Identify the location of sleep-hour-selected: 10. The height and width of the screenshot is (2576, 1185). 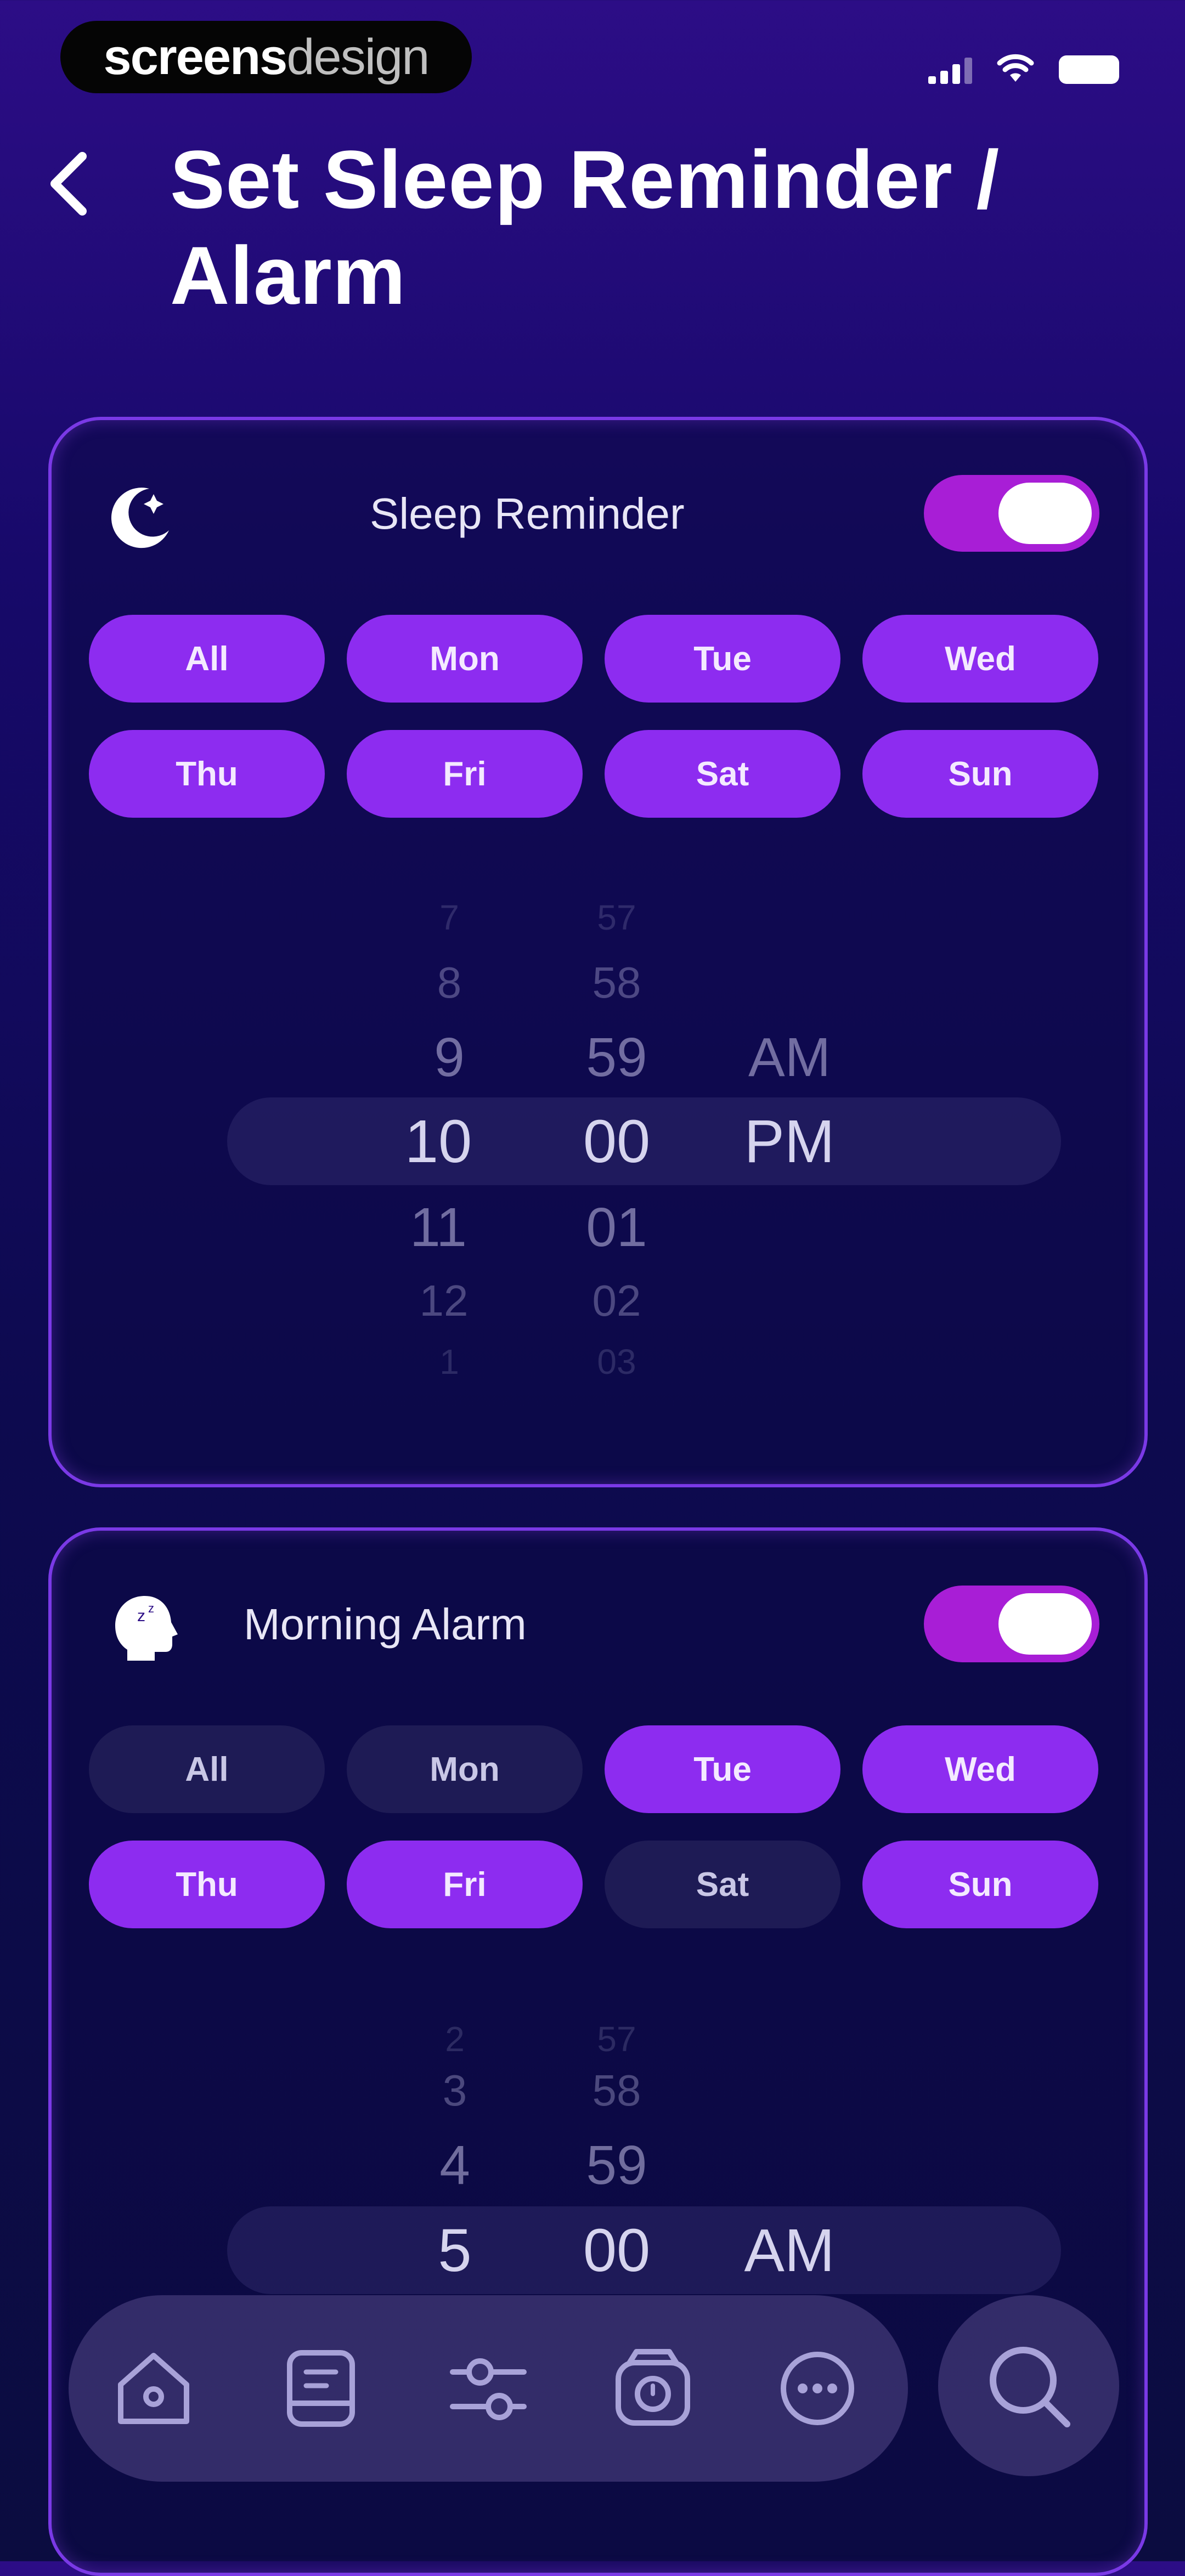
(438, 1141).